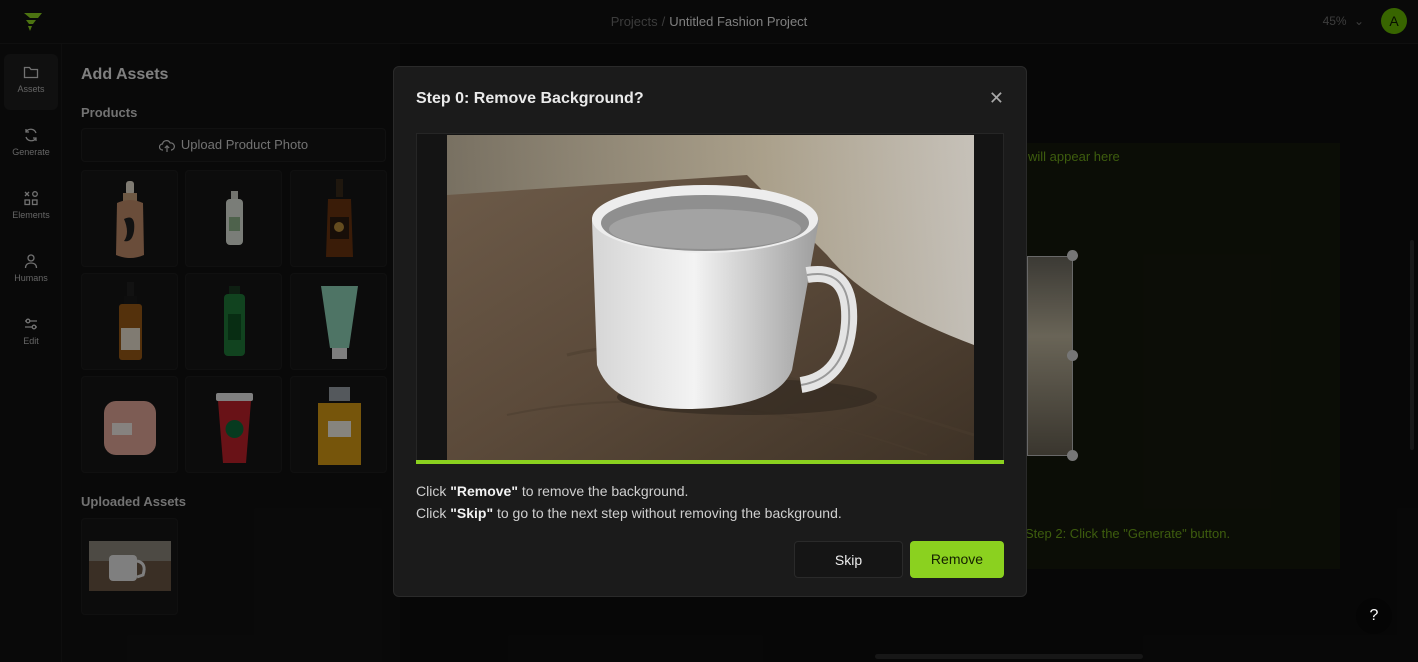  What do you see at coordinates (848, 559) in the screenshot?
I see `skip-button: Skip` at bounding box center [848, 559].